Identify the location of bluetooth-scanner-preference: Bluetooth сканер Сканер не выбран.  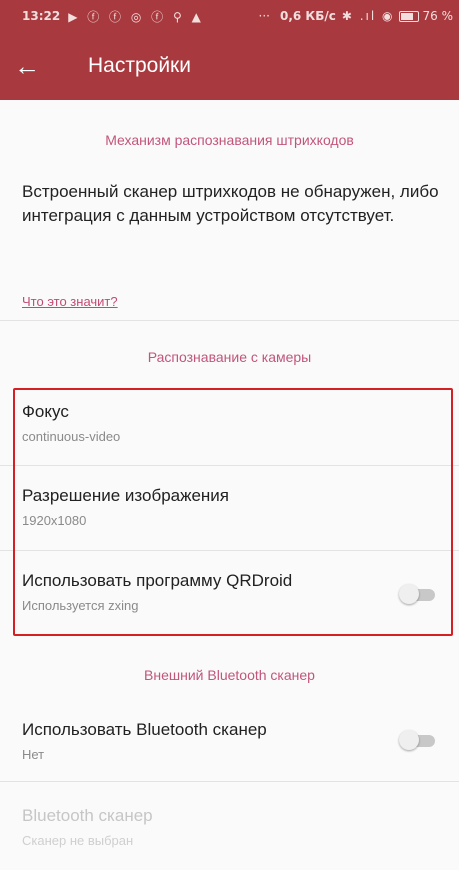
(229, 822).